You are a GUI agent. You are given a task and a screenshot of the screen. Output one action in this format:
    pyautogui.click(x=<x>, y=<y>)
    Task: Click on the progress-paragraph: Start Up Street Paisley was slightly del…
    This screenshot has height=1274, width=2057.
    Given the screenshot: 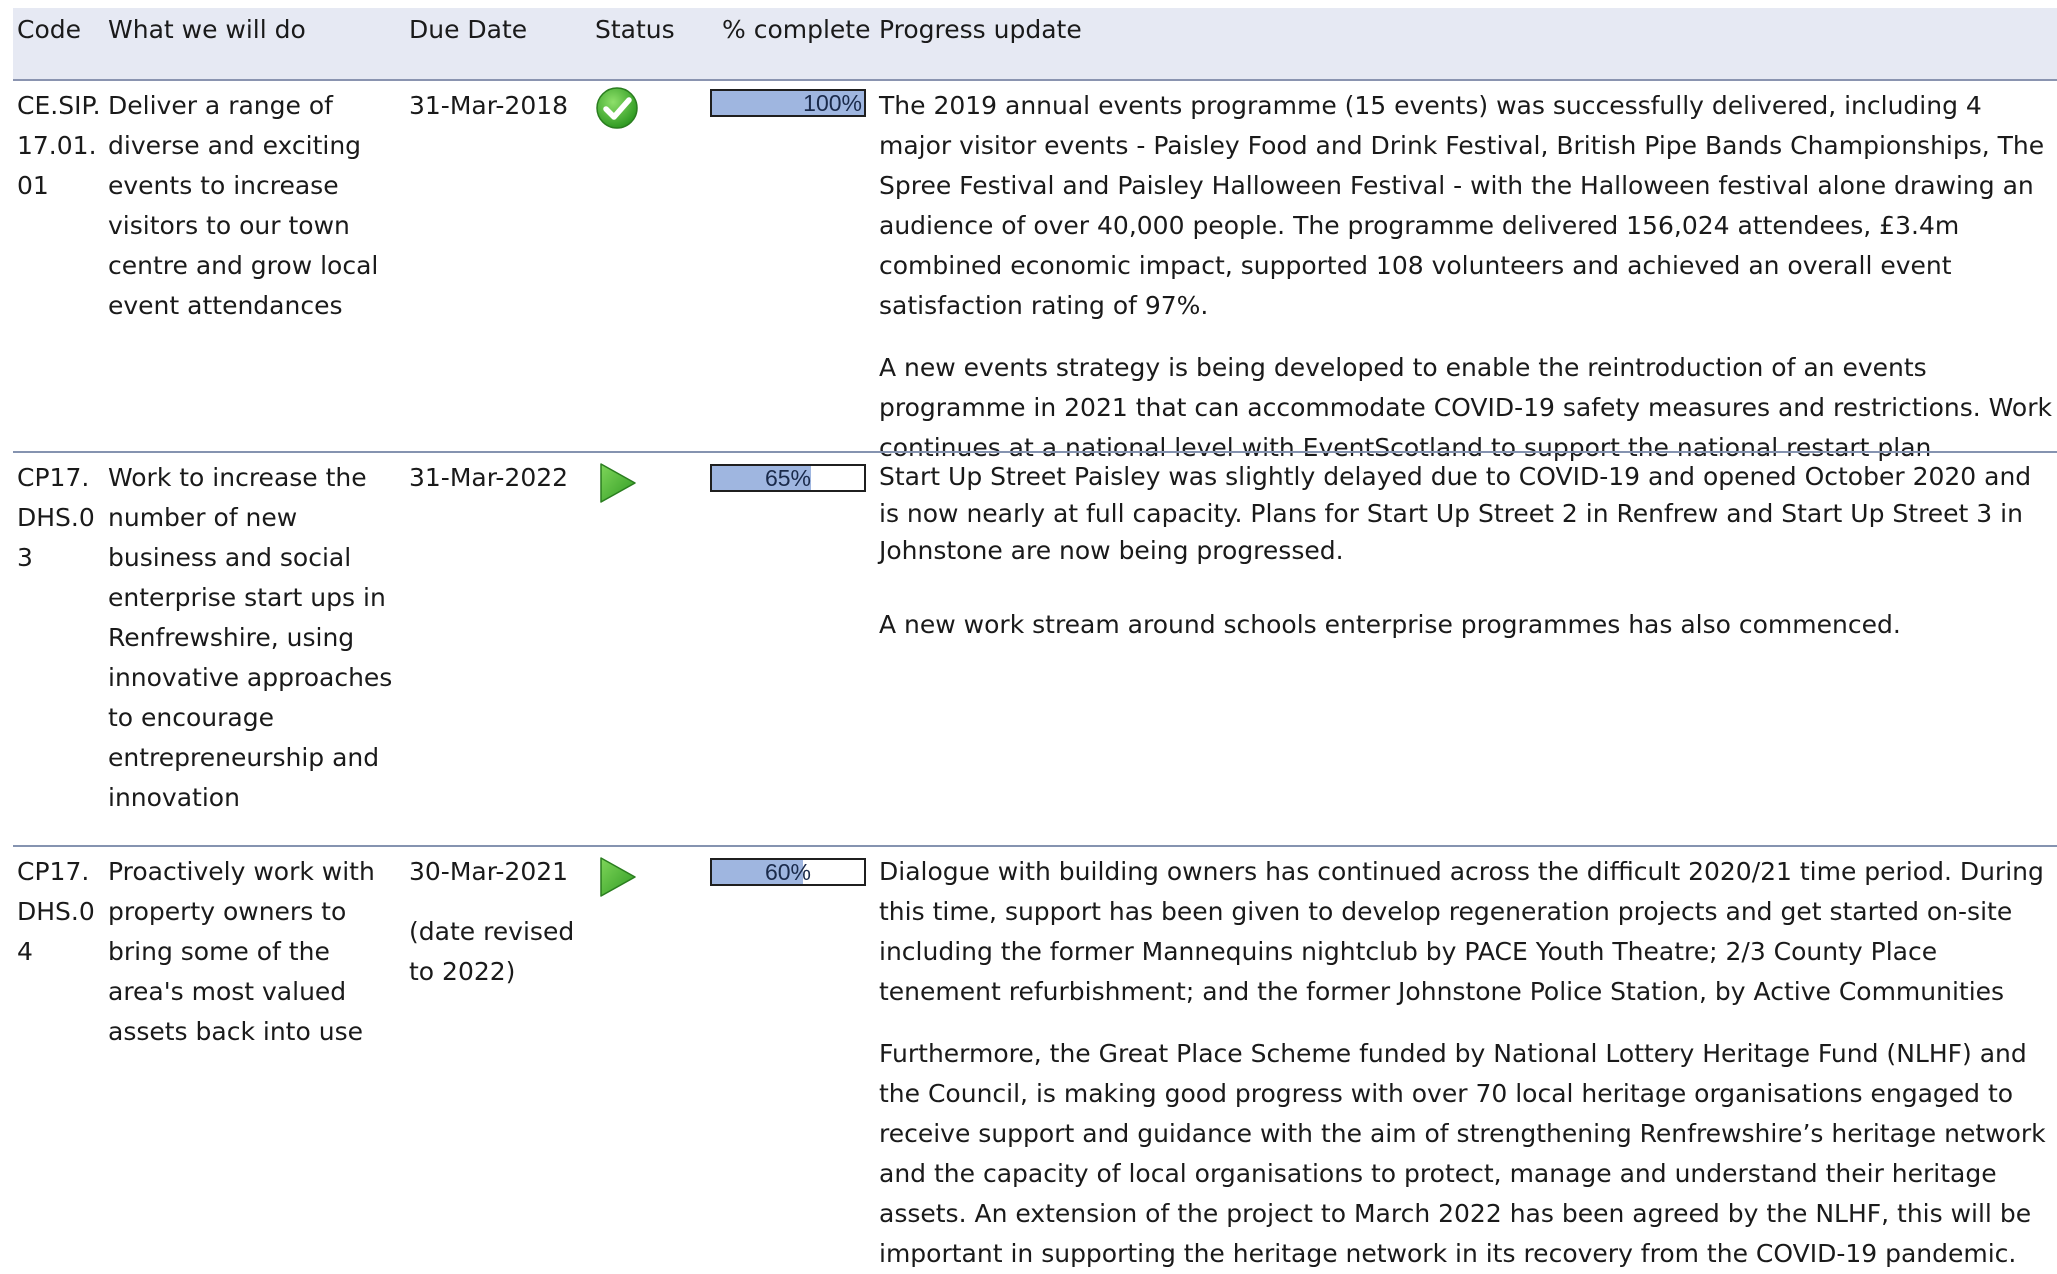 What is the action you would take?
    pyautogui.click(x=1455, y=513)
    